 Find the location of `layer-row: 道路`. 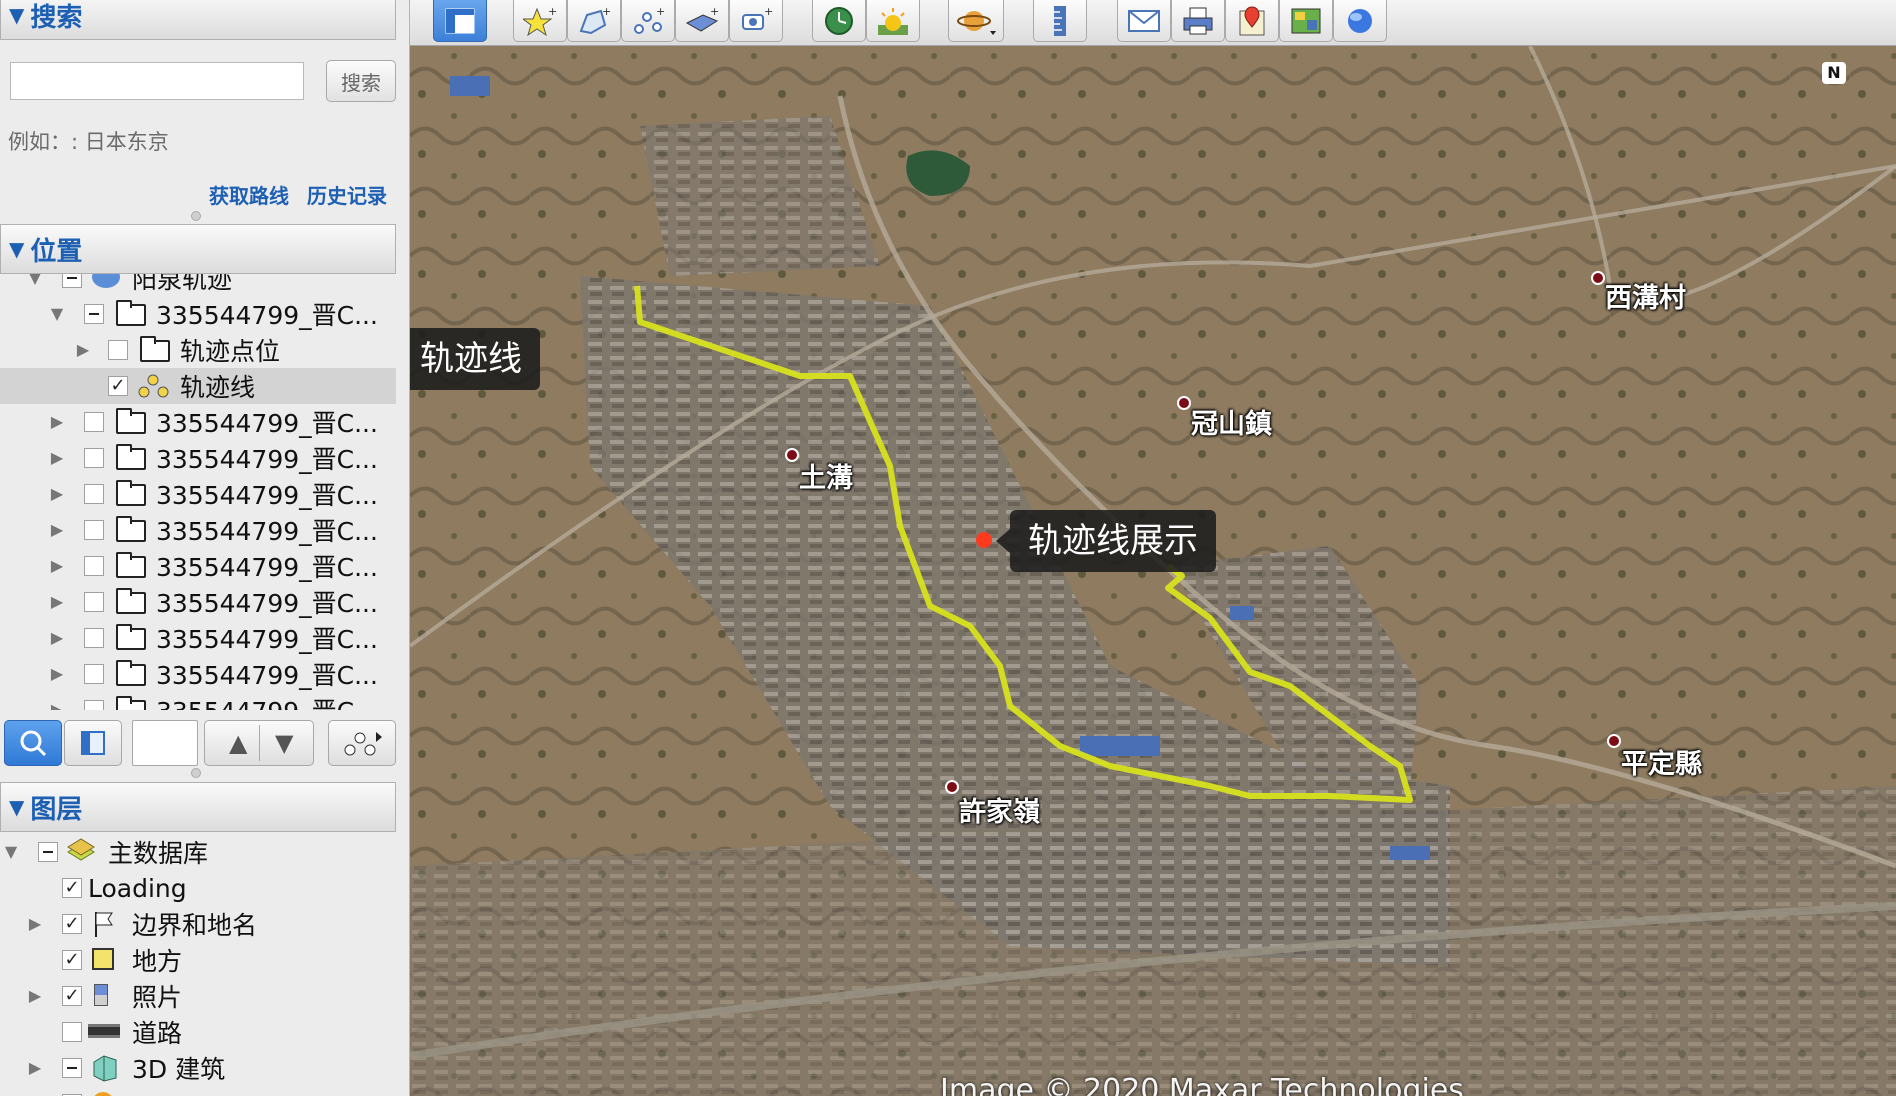

layer-row: 道路 is located at coordinates (198, 1032).